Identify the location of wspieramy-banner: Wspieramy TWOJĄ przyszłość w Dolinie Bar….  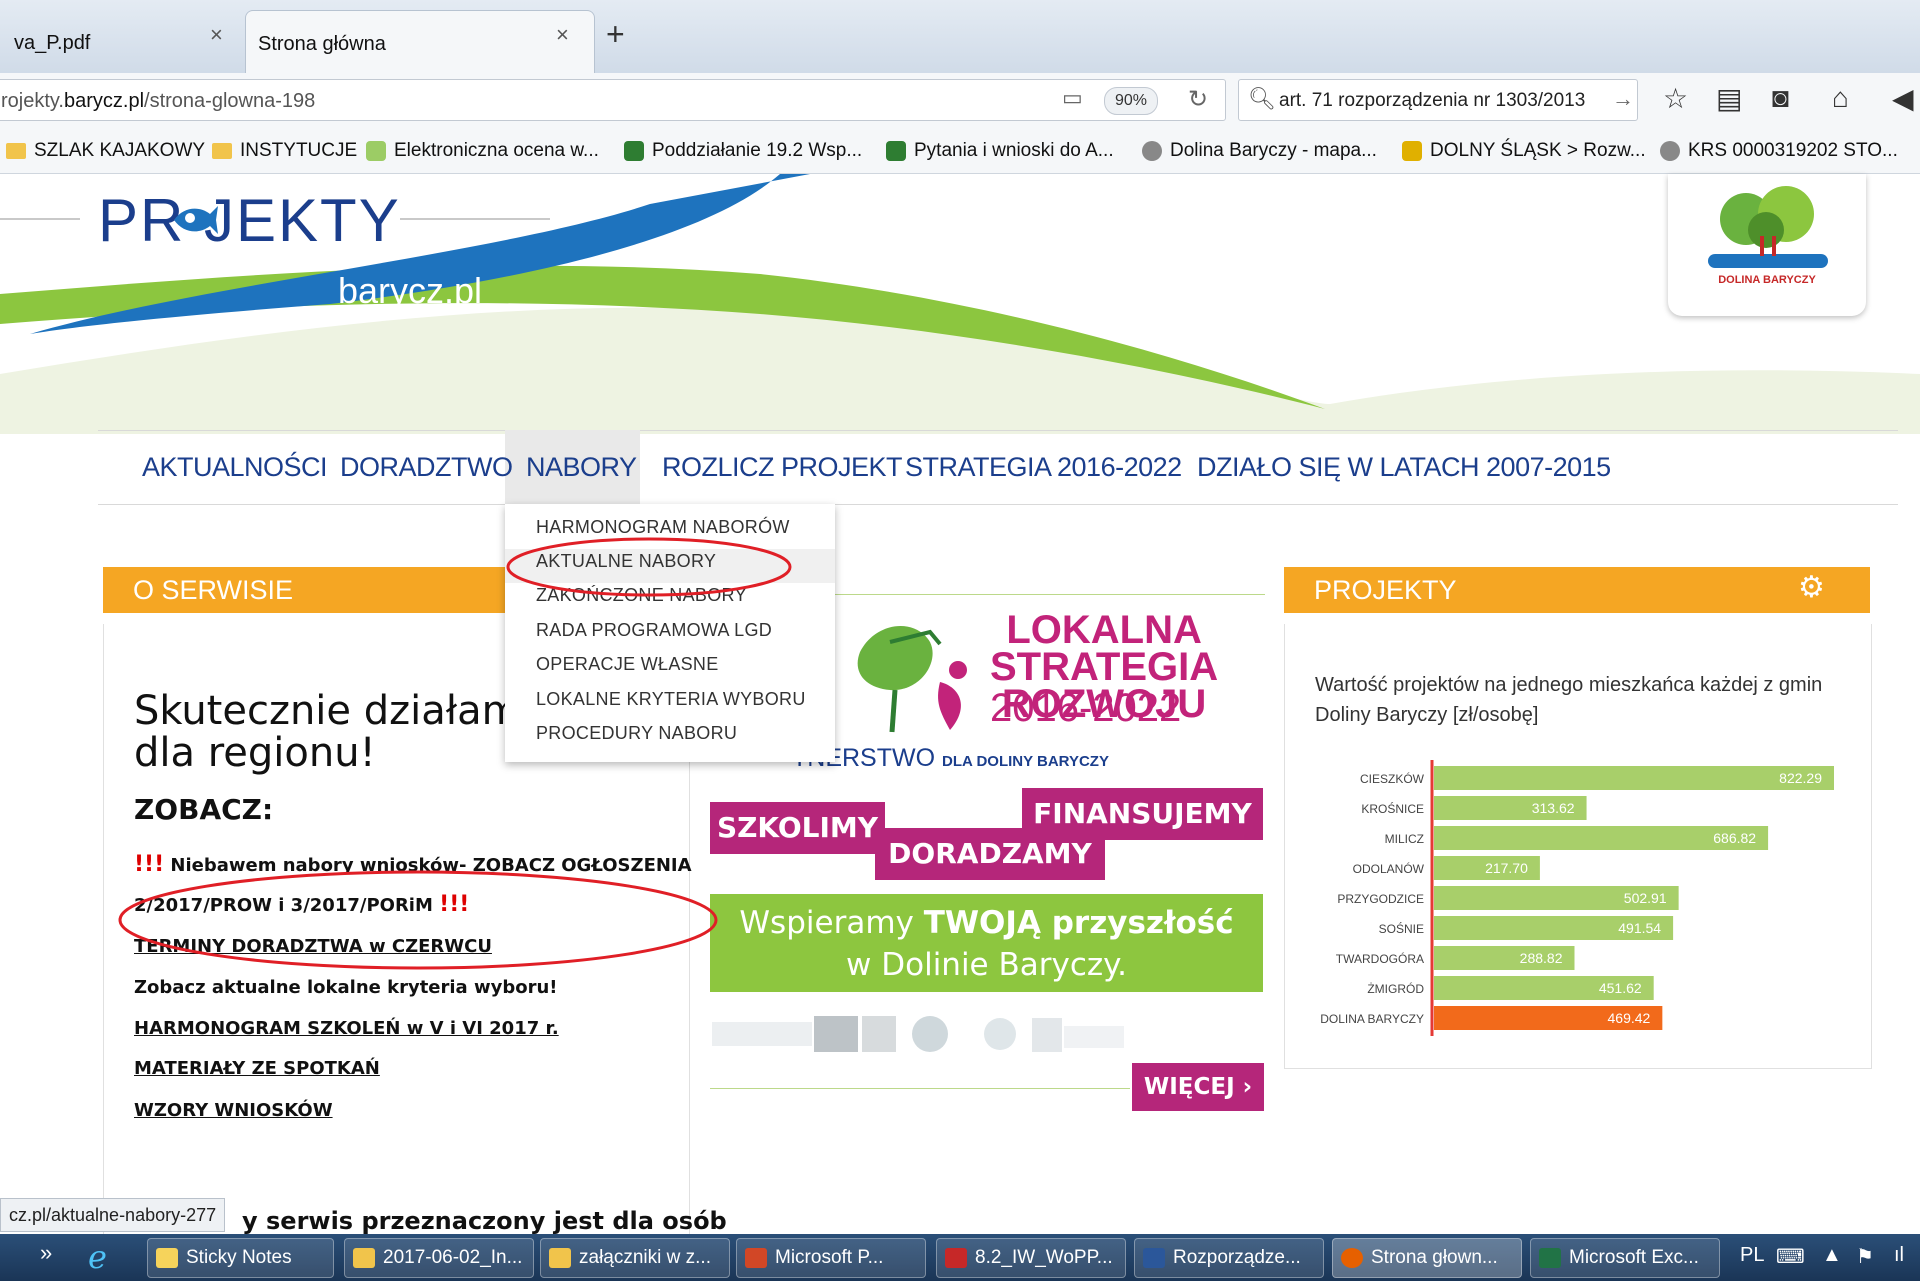
(986, 943).